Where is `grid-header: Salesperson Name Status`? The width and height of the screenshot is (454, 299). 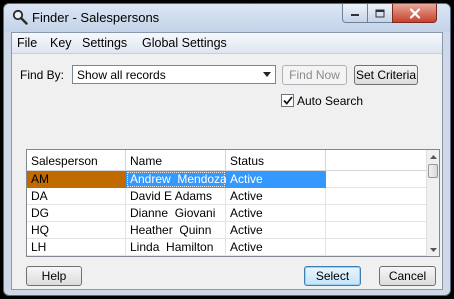
grid-header: Salesperson Name Status is located at coordinates (227, 160).